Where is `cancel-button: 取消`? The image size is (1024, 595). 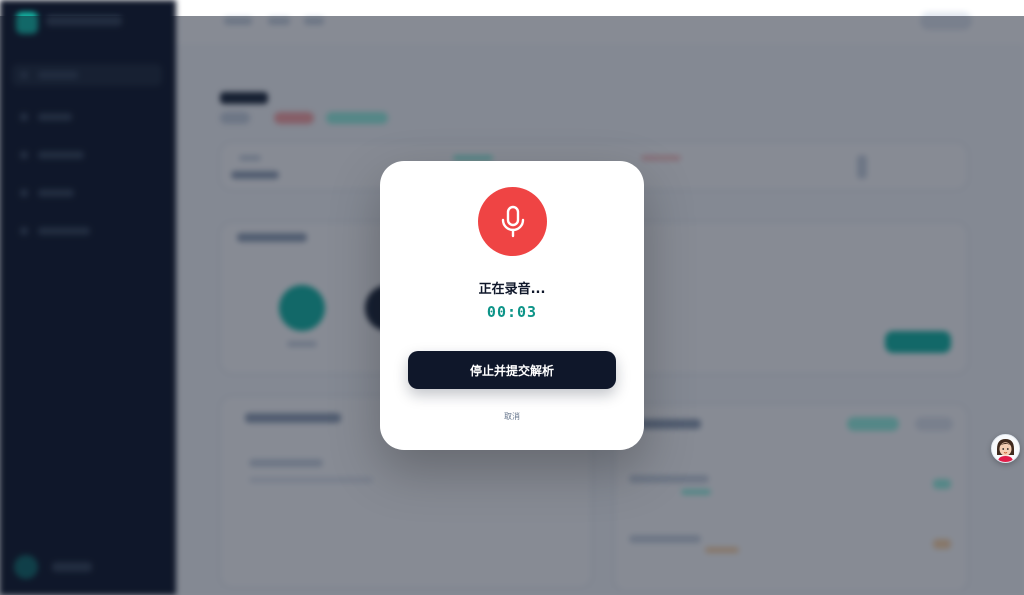 cancel-button: 取消 is located at coordinates (512, 416).